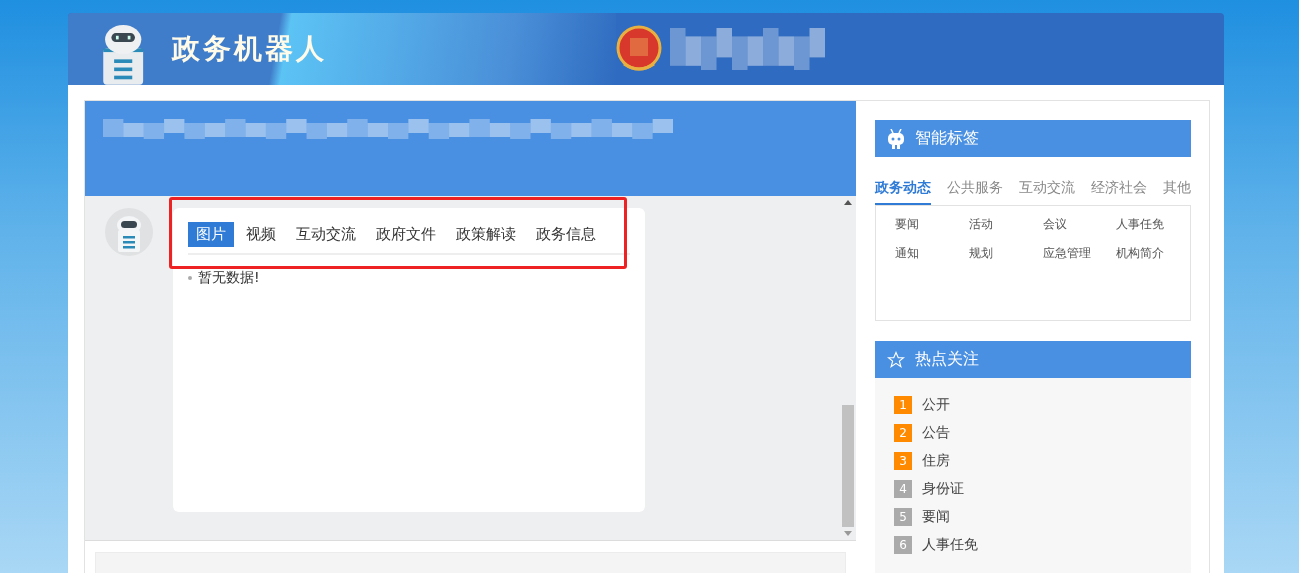 Image resolution: width=1299 pixels, height=573 pixels. I want to click on tag-link: 规划, so click(980, 253).